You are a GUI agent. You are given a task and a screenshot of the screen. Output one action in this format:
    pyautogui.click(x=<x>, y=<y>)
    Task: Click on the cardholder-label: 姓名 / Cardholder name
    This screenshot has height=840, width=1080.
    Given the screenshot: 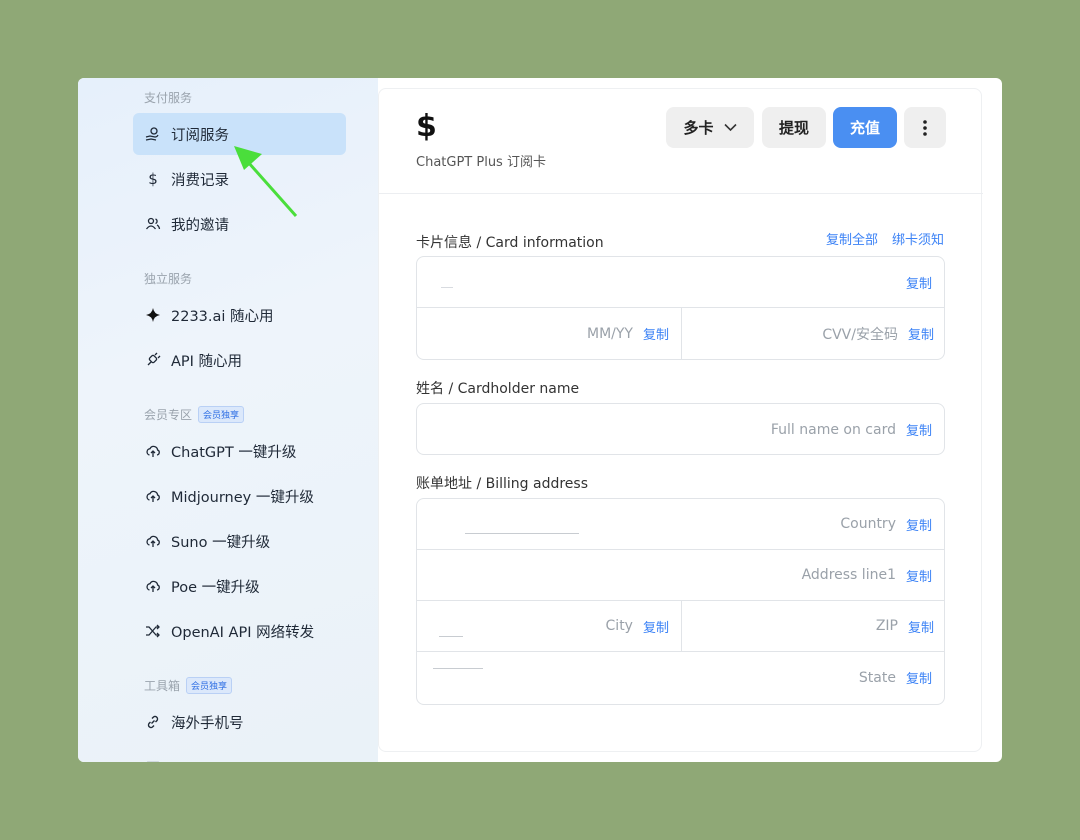 What is the action you would take?
    pyautogui.click(x=498, y=389)
    